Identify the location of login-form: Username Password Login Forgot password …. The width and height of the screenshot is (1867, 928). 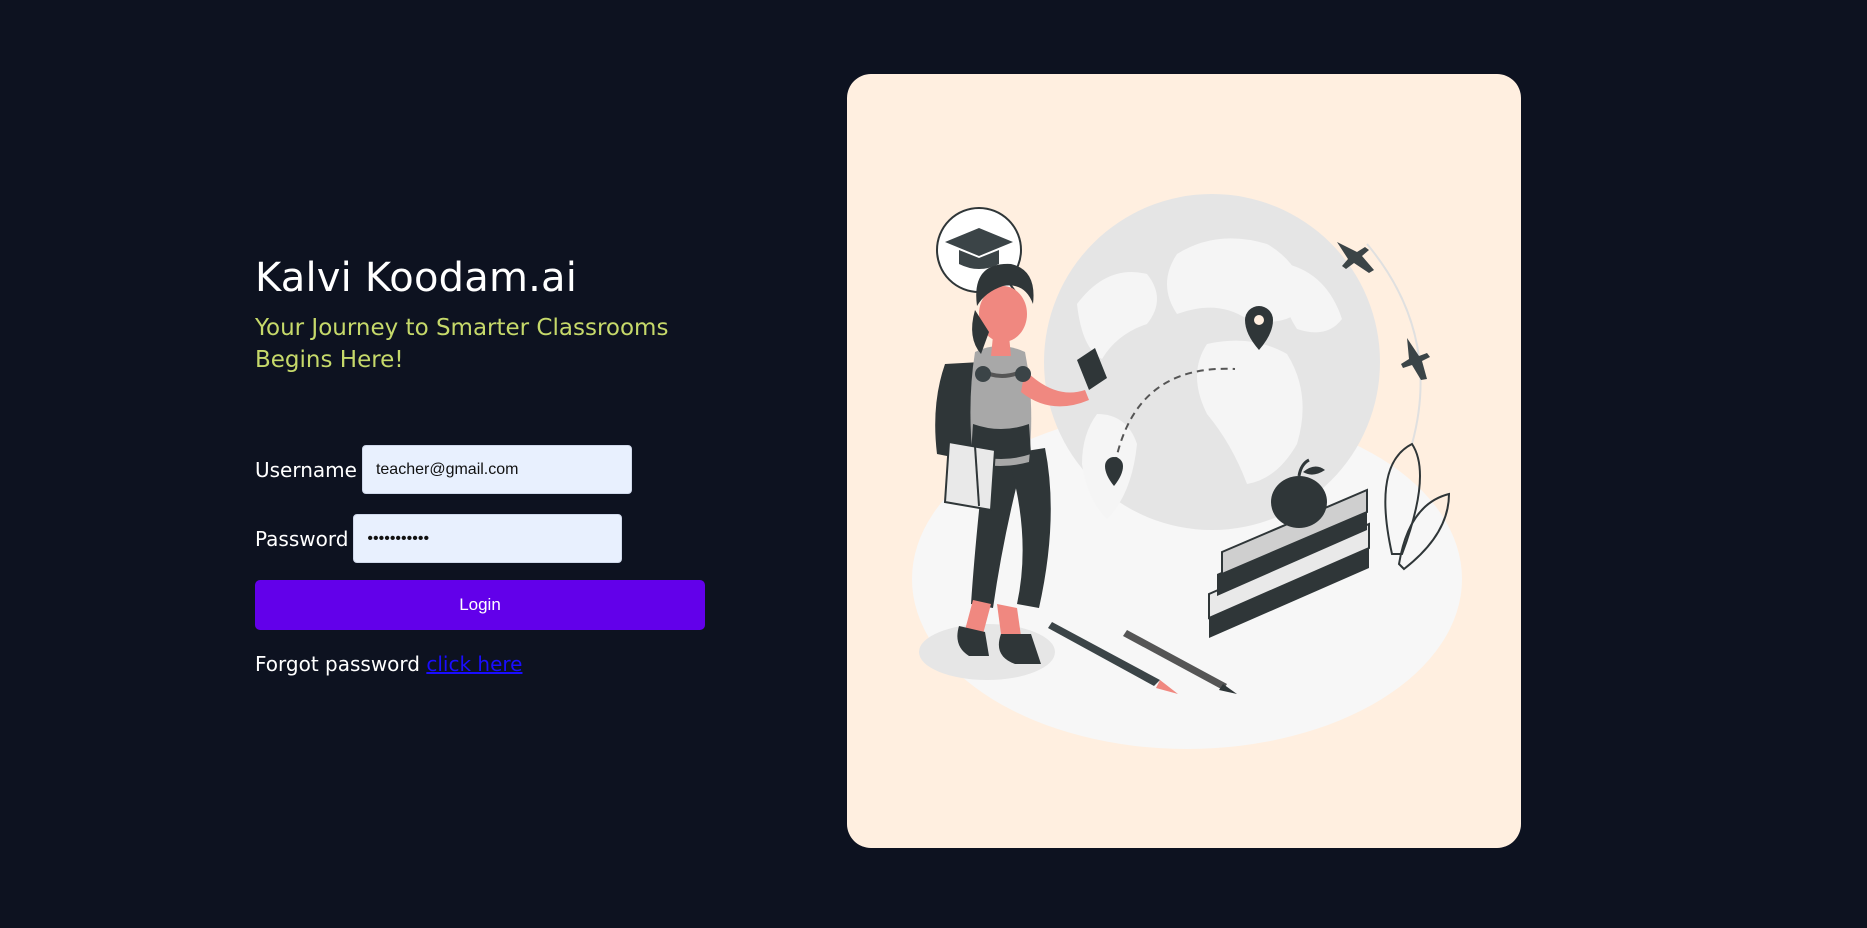
(480, 560).